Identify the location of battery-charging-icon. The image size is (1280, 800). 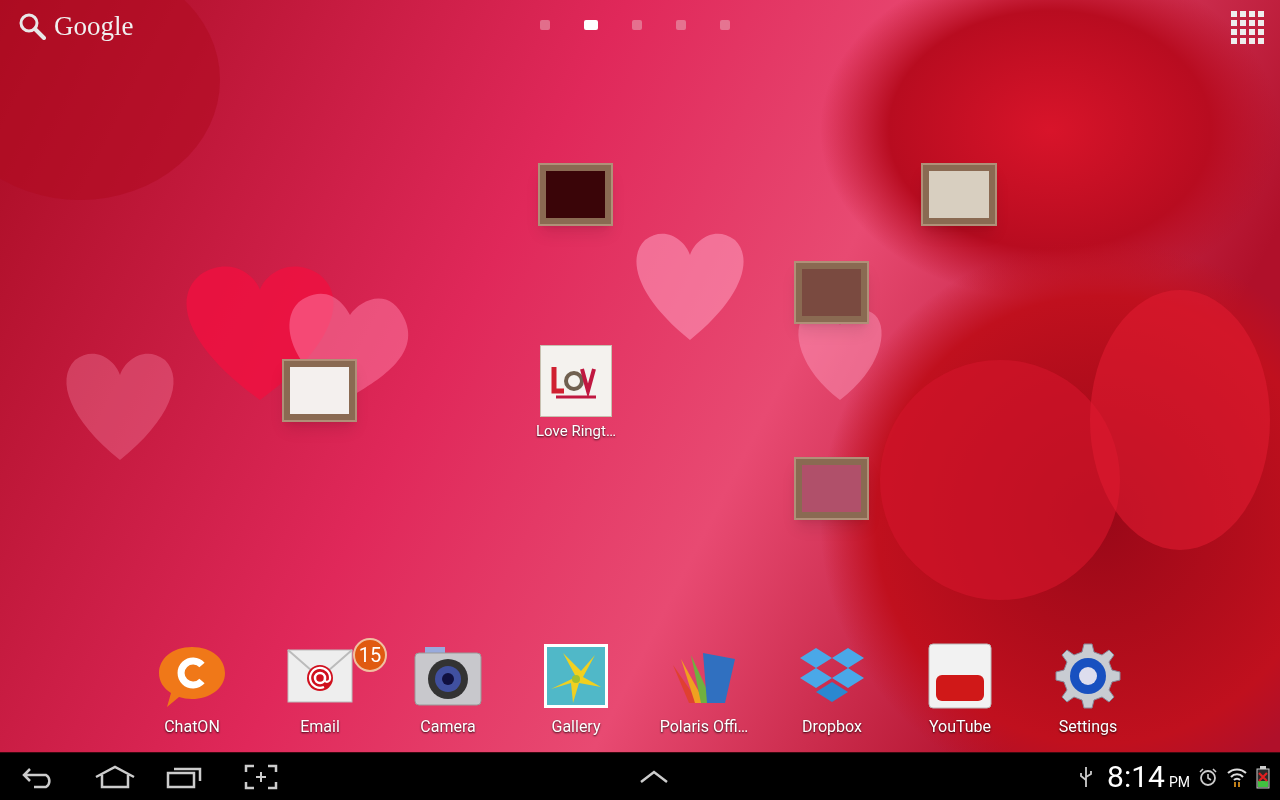
(1263, 776).